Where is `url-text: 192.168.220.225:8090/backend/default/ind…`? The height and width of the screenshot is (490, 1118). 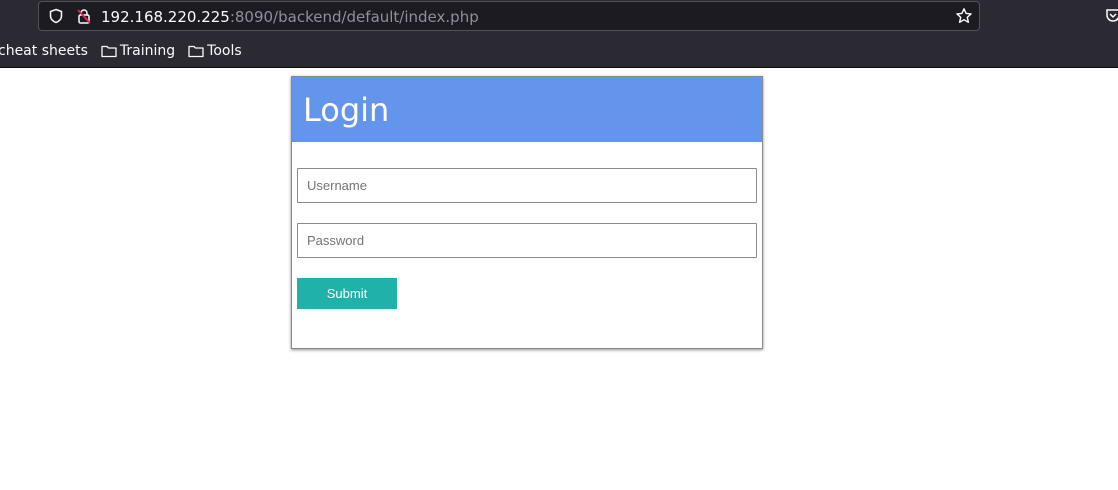 url-text: 192.168.220.225:8090/backend/default/ind… is located at coordinates (290, 17).